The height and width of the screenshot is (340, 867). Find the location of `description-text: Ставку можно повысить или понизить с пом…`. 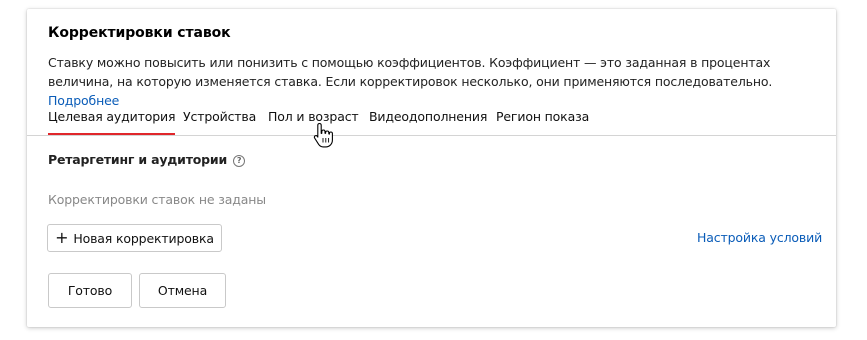

description-text: Ставку можно повысить или понизить с пом… is located at coordinates (410, 72).